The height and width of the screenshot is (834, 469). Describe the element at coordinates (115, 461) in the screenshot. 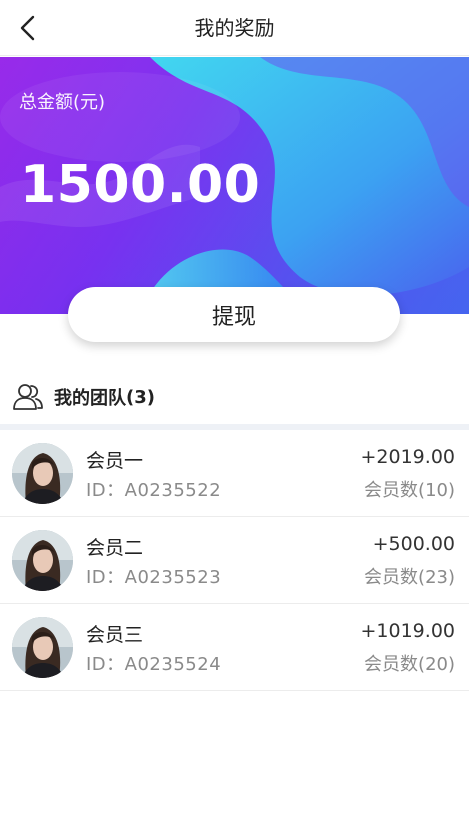

I see `member-name: 会员一` at that location.